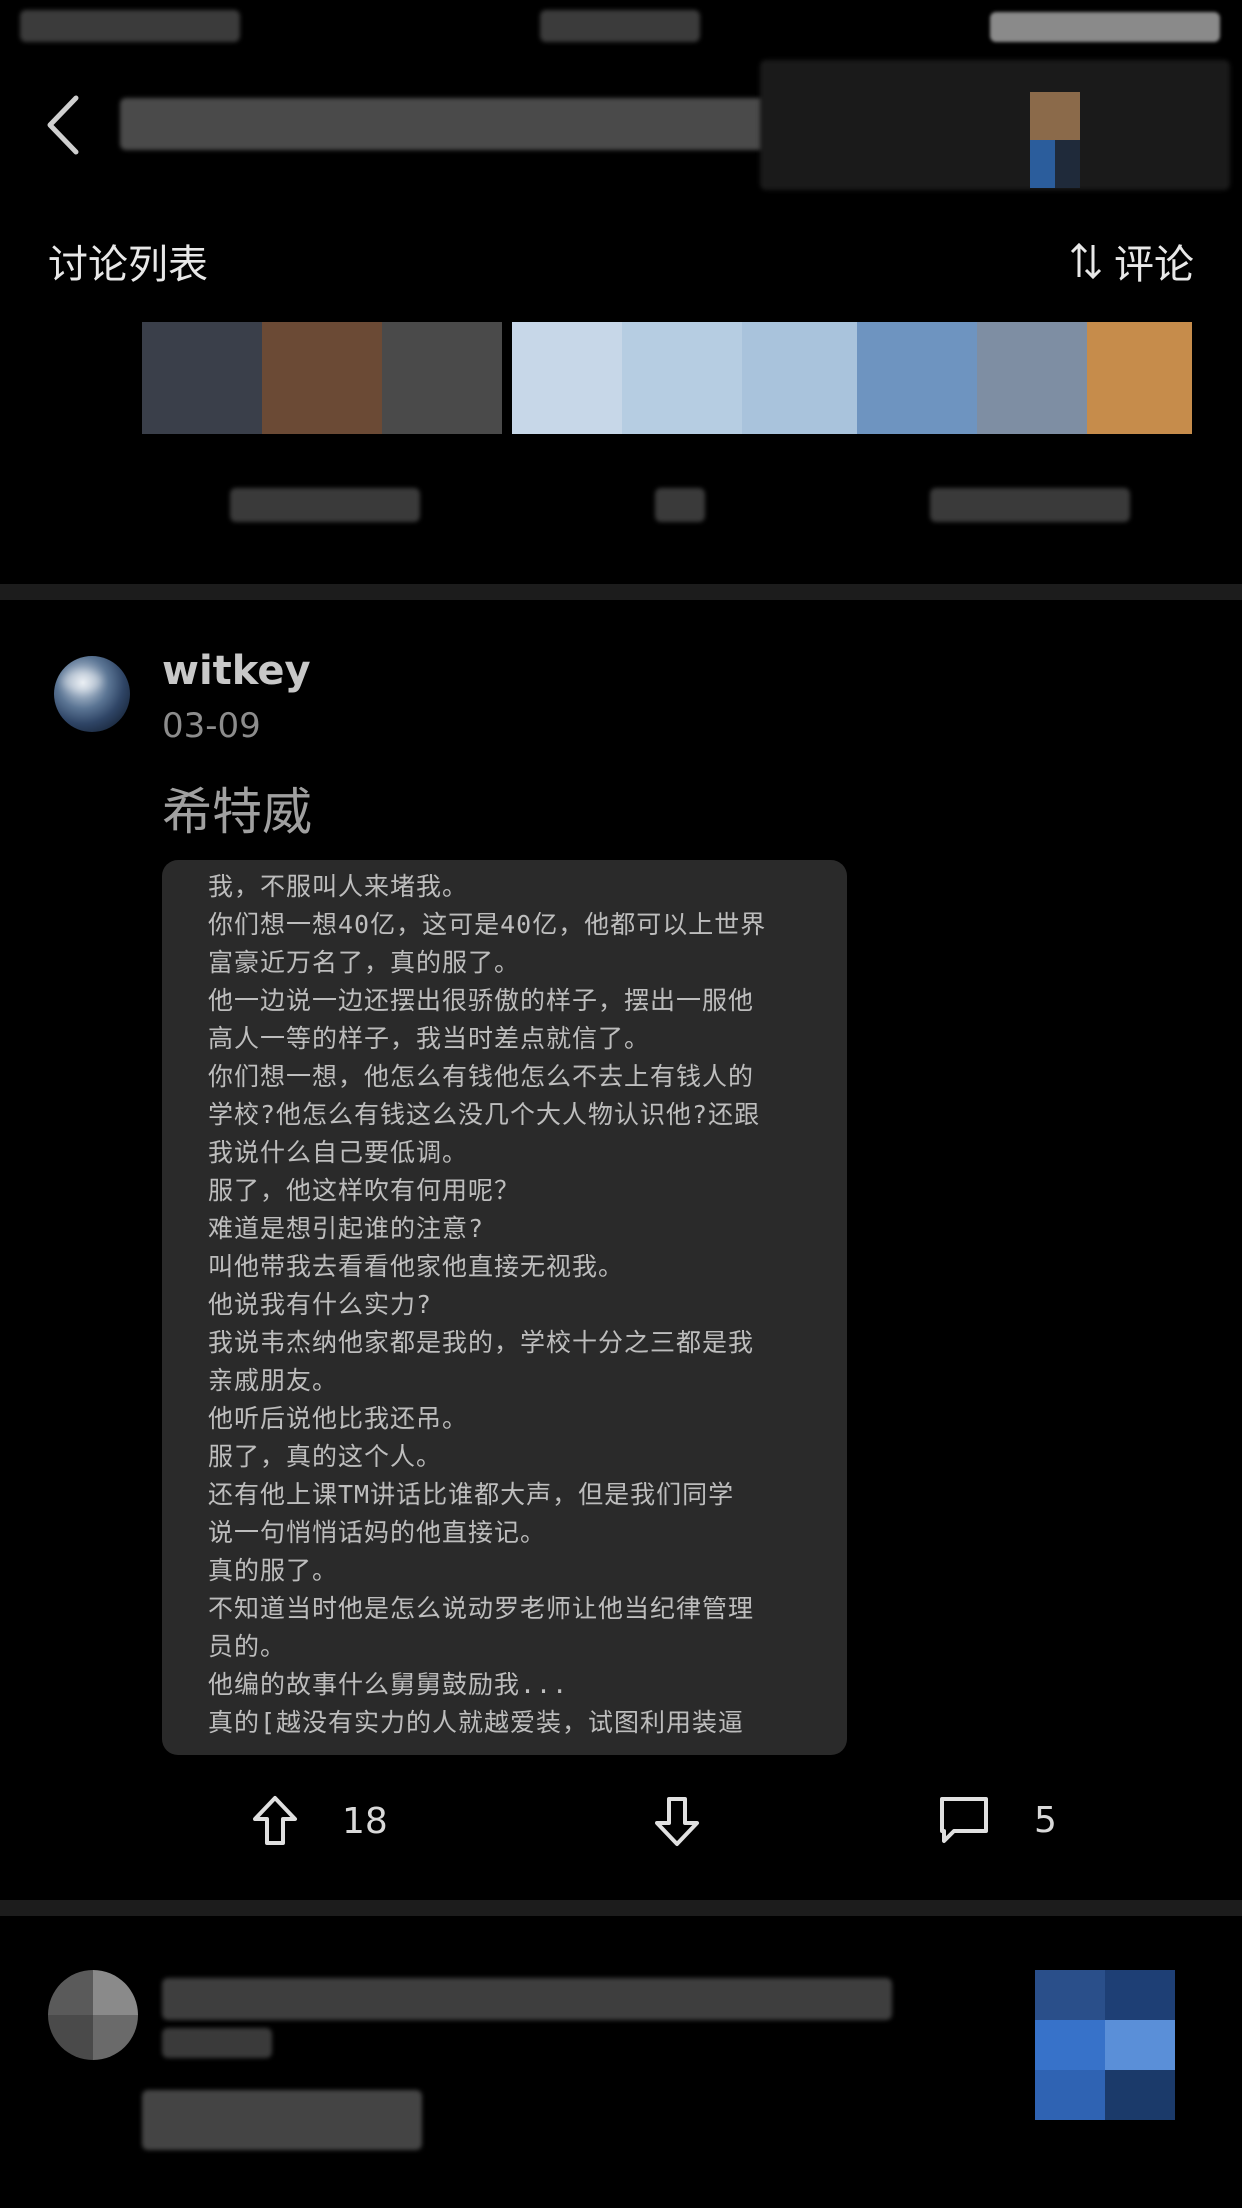 The width and height of the screenshot is (1242, 2208). What do you see at coordinates (237, 808) in the screenshot?
I see `post-title: 希特威` at bounding box center [237, 808].